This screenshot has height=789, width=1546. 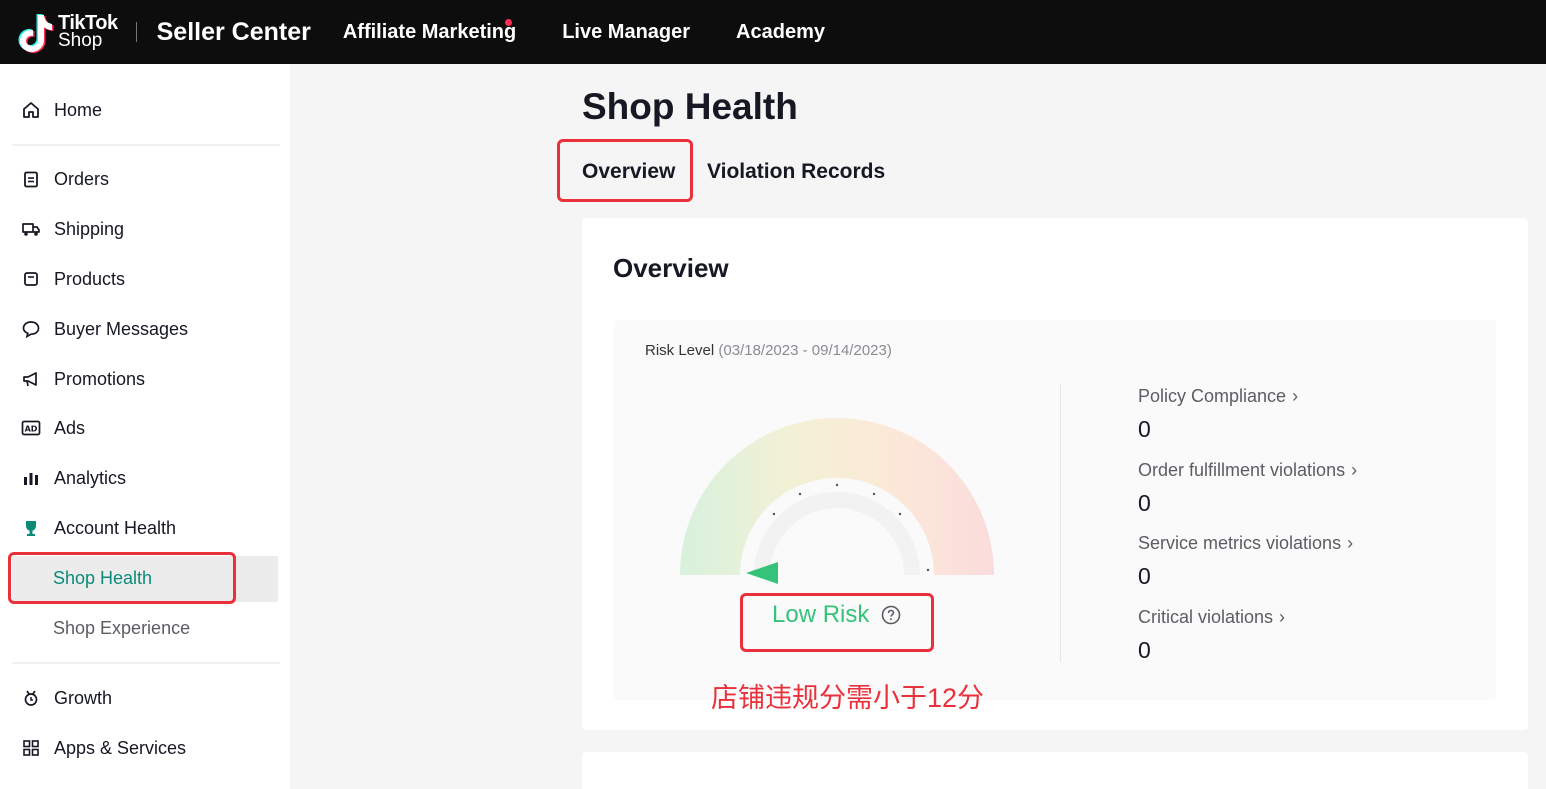 What do you see at coordinates (509, 22) in the screenshot?
I see `notification-dot` at bounding box center [509, 22].